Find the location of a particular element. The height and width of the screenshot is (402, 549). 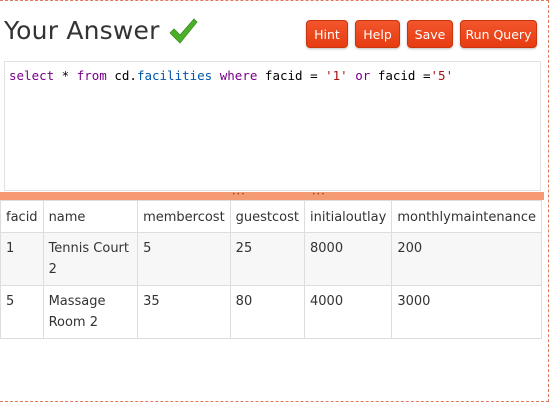

code-token: cd. is located at coordinates (121, 75).